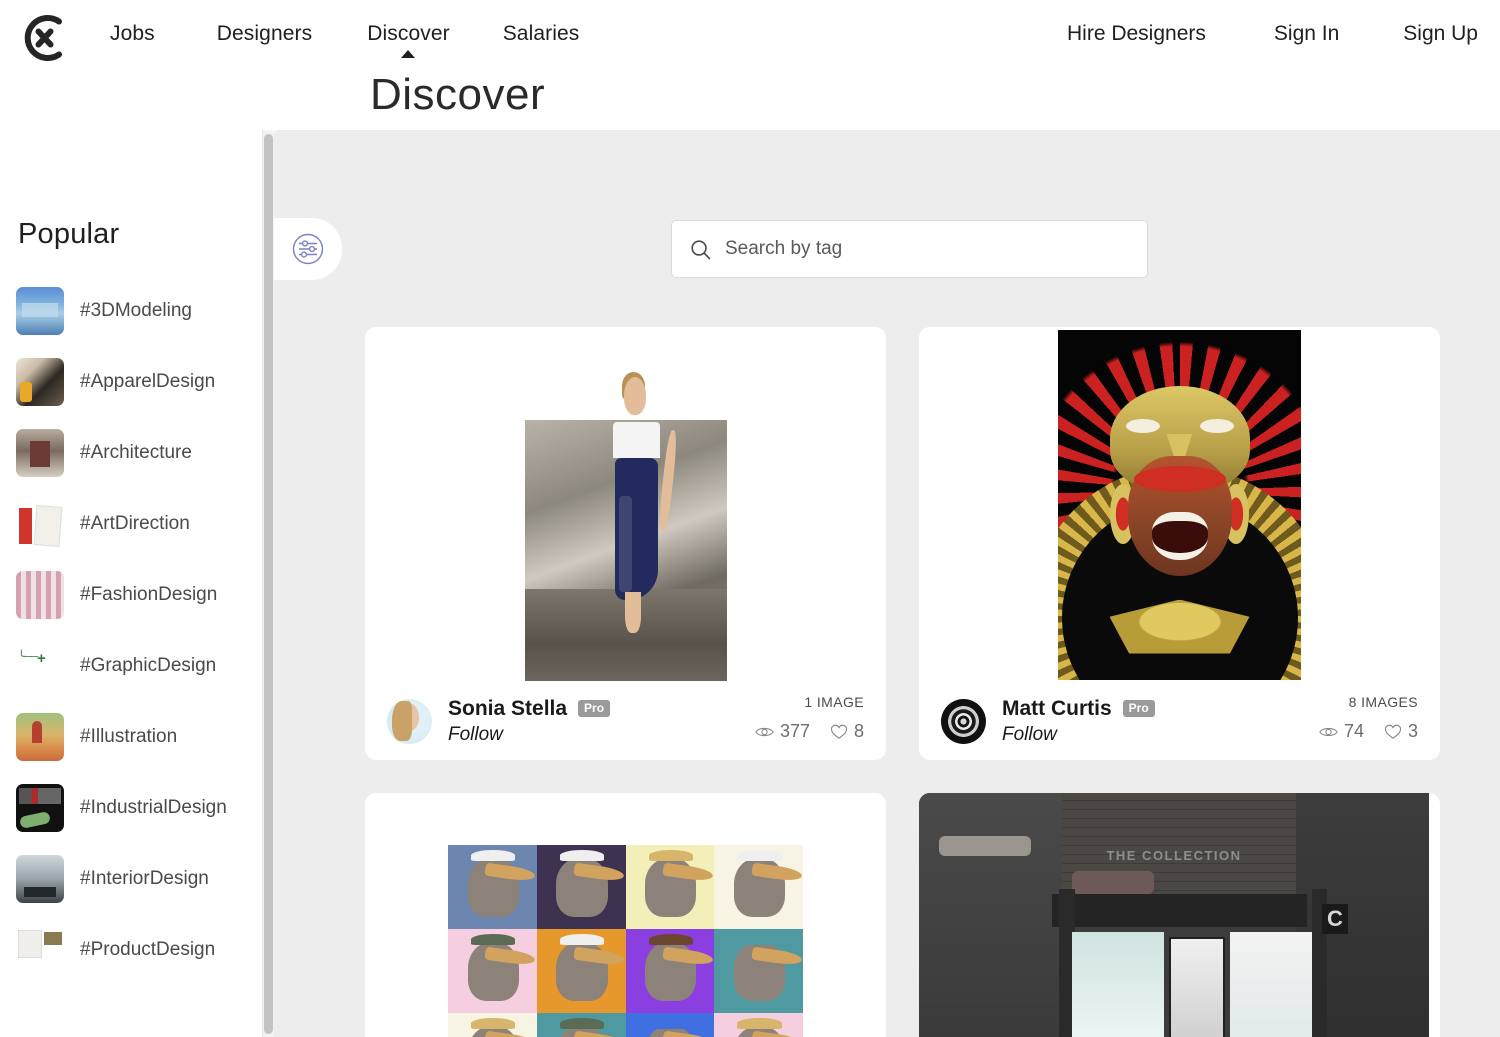 The image size is (1500, 1037). Describe the element at coordinates (148, 381) in the screenshot. I see `sidebar-item-label: #ApparelDesign` at that location.